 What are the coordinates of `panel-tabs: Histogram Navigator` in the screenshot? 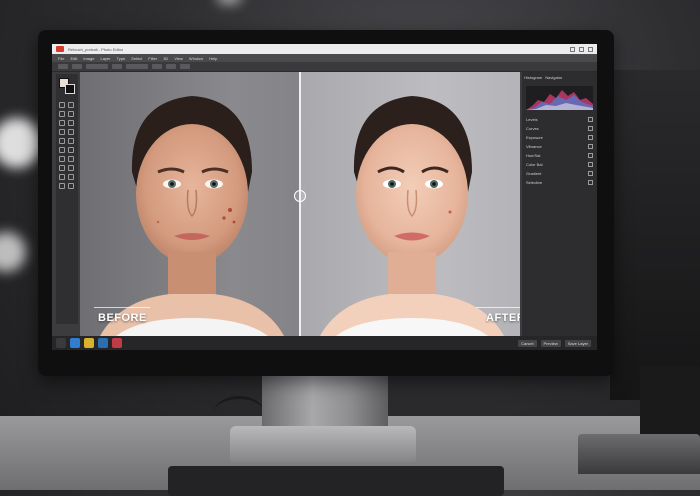 It's located at (559, 77).